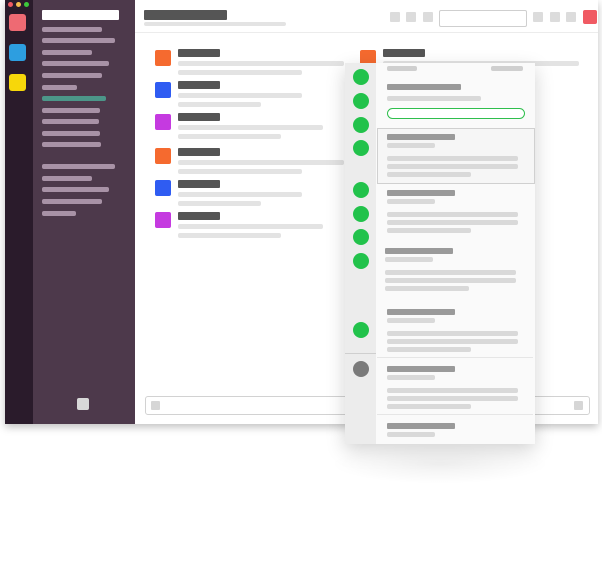 Image resolution: width=602 pixels, height=572 pixels. What do you see at coordinates (83, 404) in the screenshot?
I see `sidebar-footer-button` at bounding box center [83, 404].